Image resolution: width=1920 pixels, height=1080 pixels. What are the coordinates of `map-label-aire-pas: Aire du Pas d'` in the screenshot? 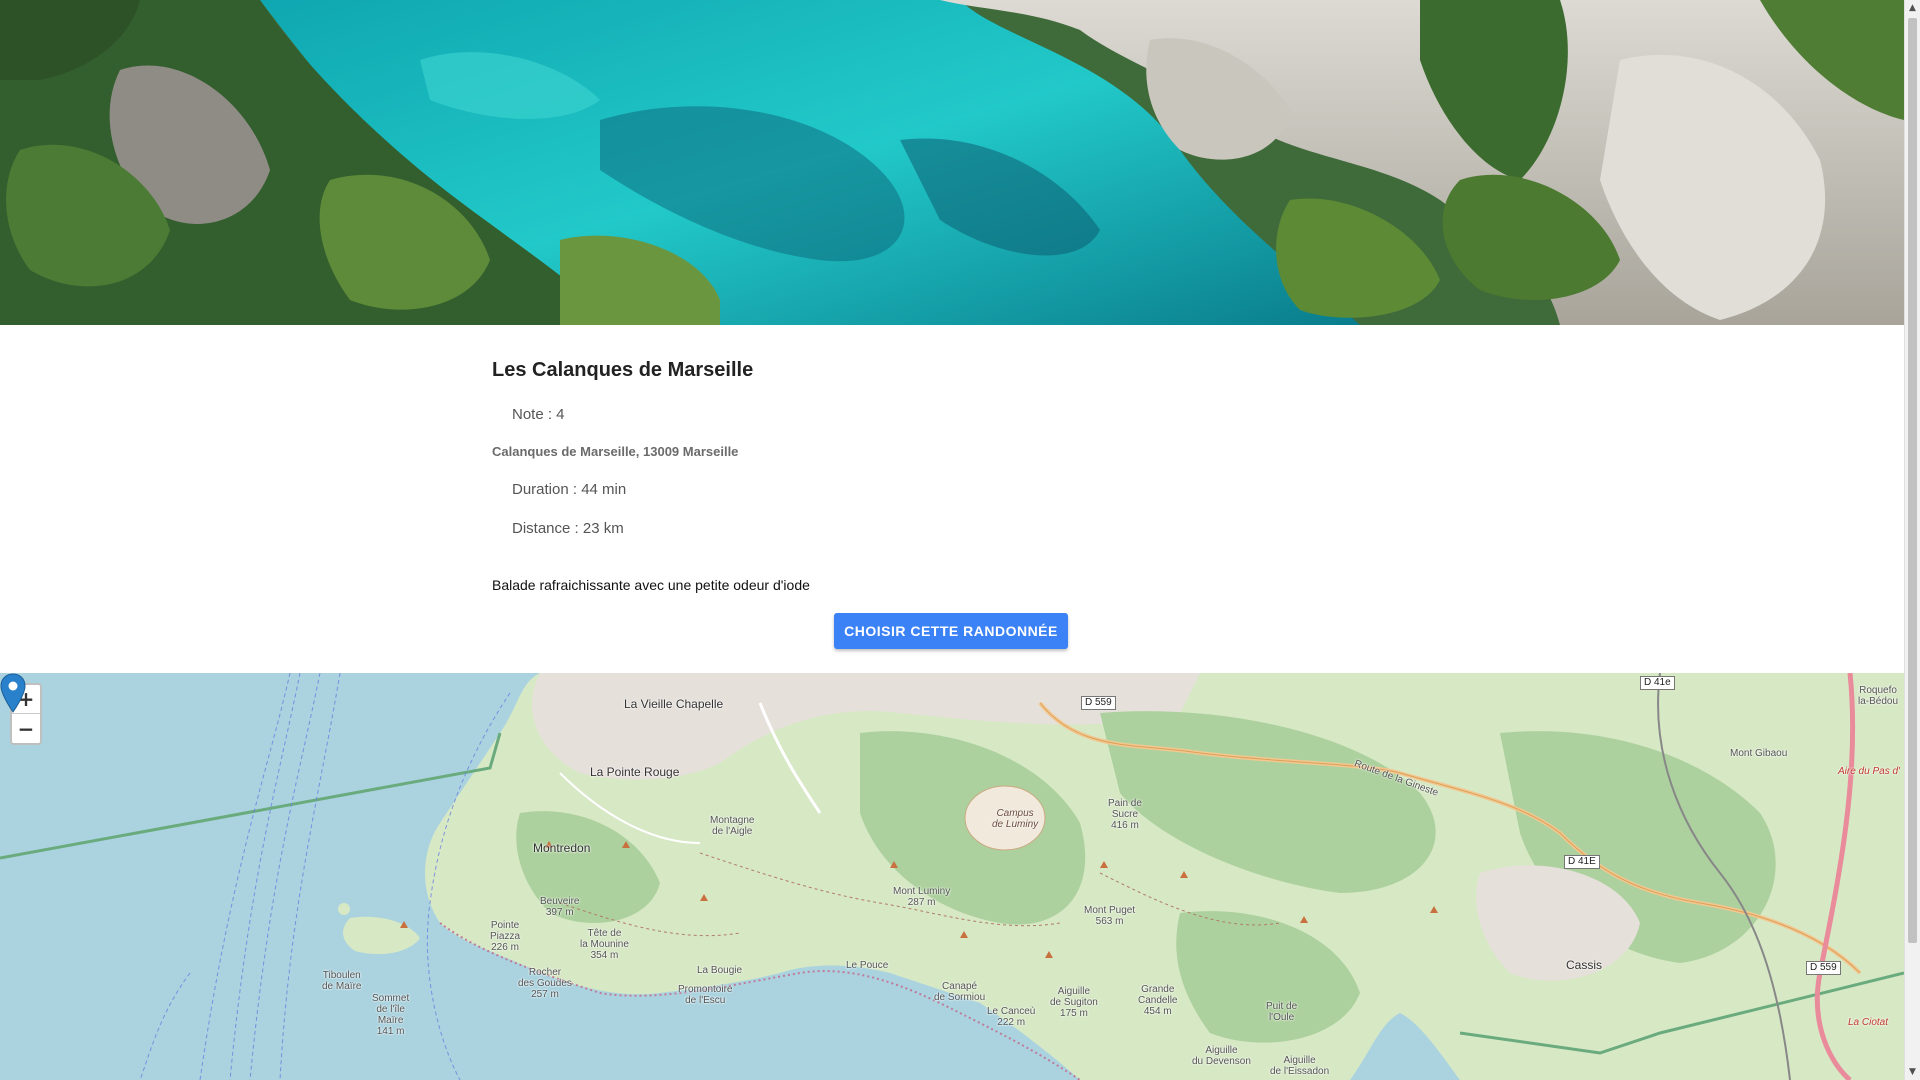 It's located at (1869, 771).